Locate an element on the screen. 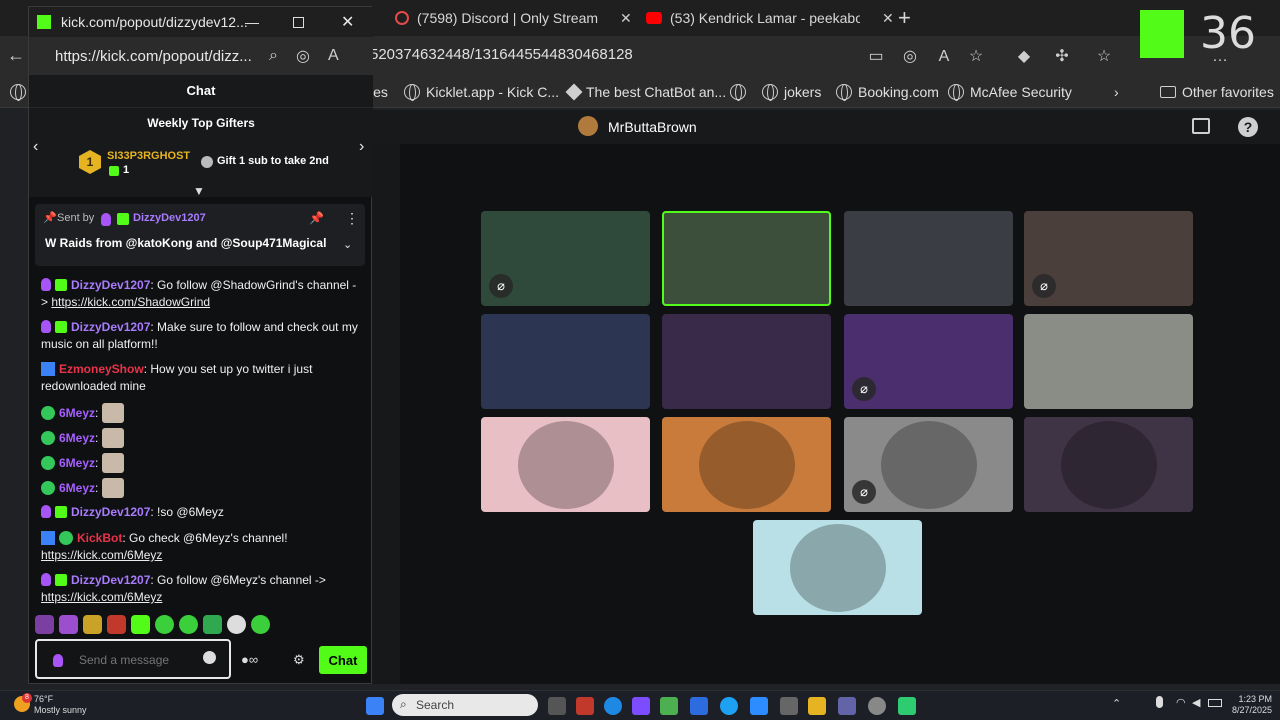 The image size is (1280, 720). settings-gear-icon: ⚙ is located at coordinates (299, 660).